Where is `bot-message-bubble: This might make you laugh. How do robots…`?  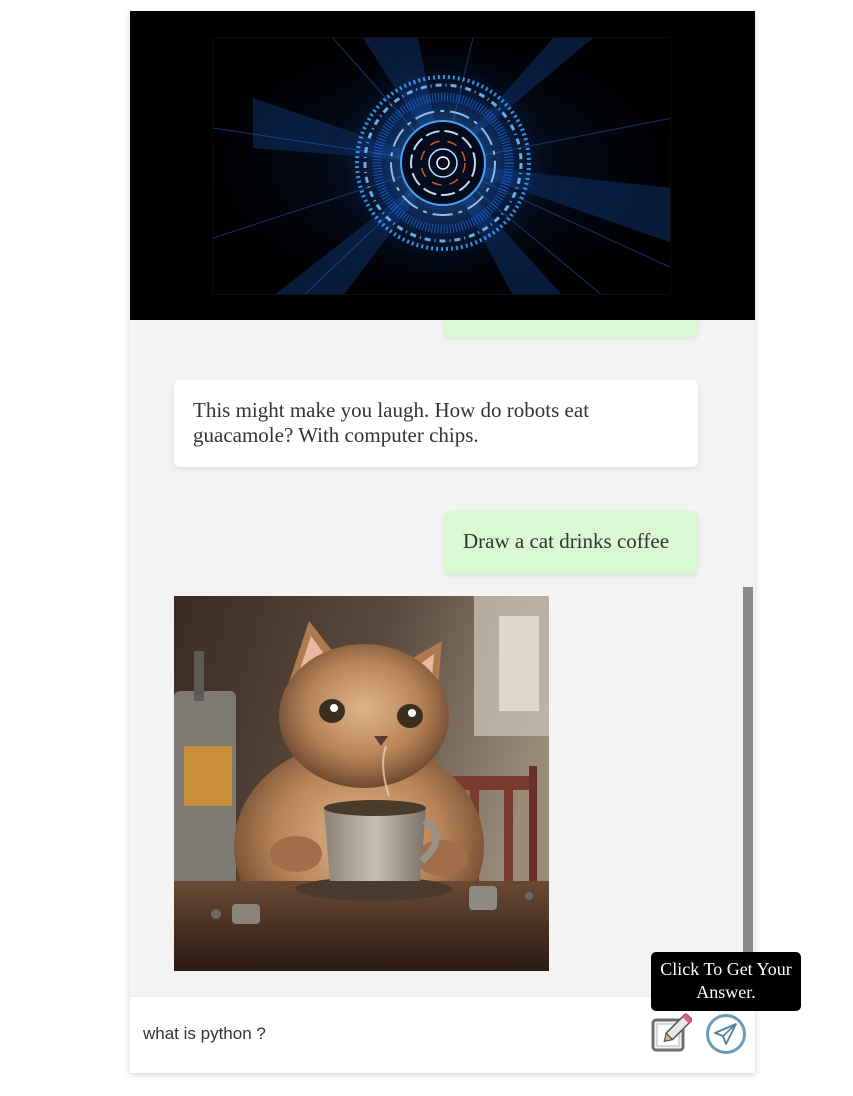 bot-message-bubble: This might make you laugh. How do robots… is located at coordinates (436, 423).